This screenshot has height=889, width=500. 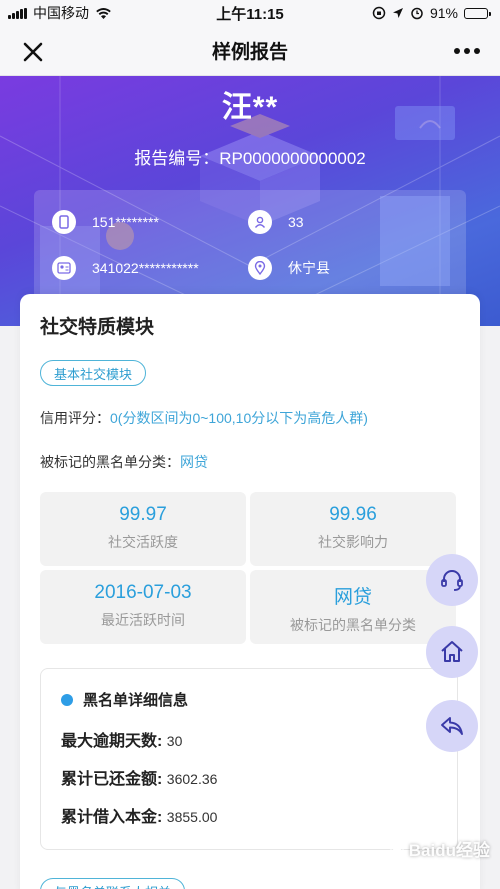 I want to click on detail-value: 3855.00, so click(x=192, y=817).